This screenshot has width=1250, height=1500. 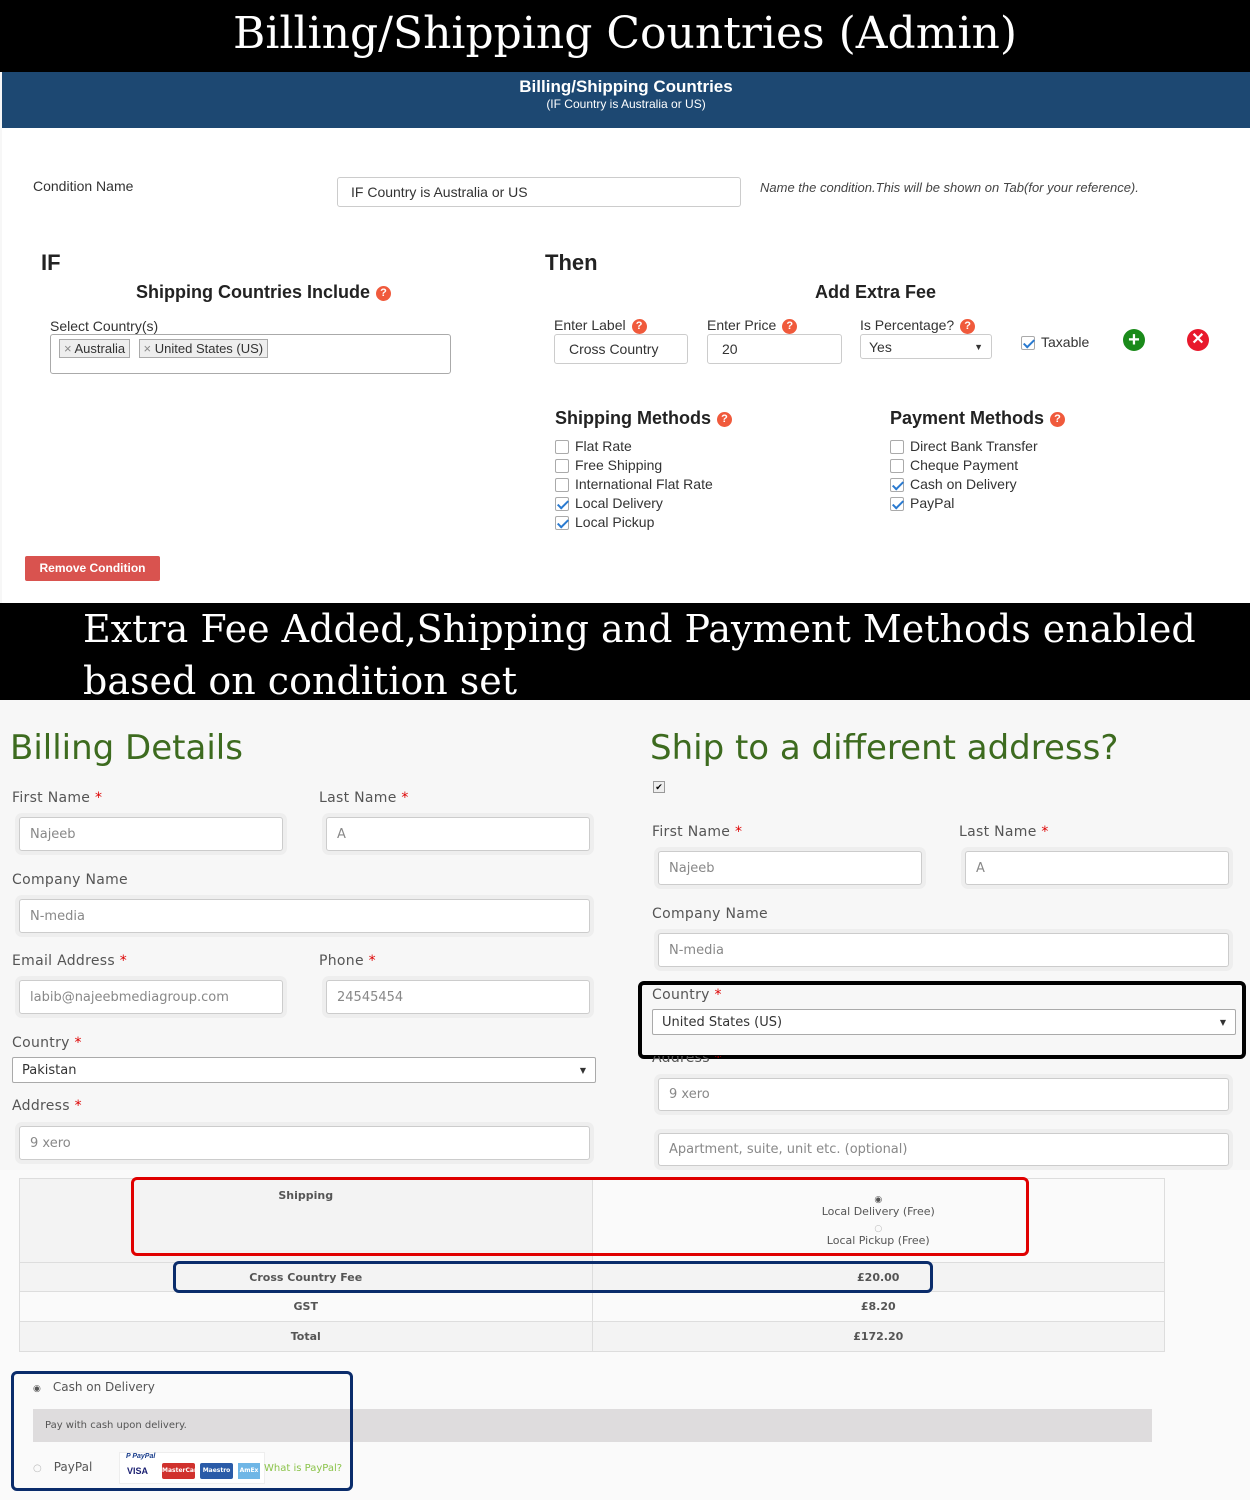 I want to click on method-checkbox-item: Direct Bank Transfer, so click(x=977, y=447).